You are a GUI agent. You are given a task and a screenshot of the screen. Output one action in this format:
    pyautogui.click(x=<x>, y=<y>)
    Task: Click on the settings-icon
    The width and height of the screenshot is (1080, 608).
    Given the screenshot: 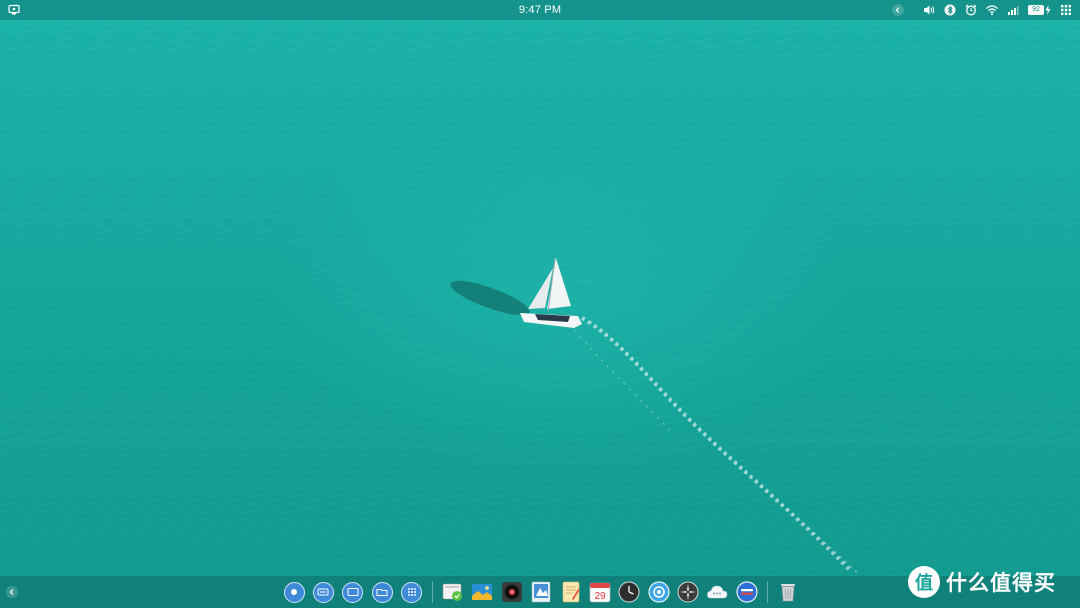 What is the action you would take?
    pyautogui.click(x=688, y=592)
    